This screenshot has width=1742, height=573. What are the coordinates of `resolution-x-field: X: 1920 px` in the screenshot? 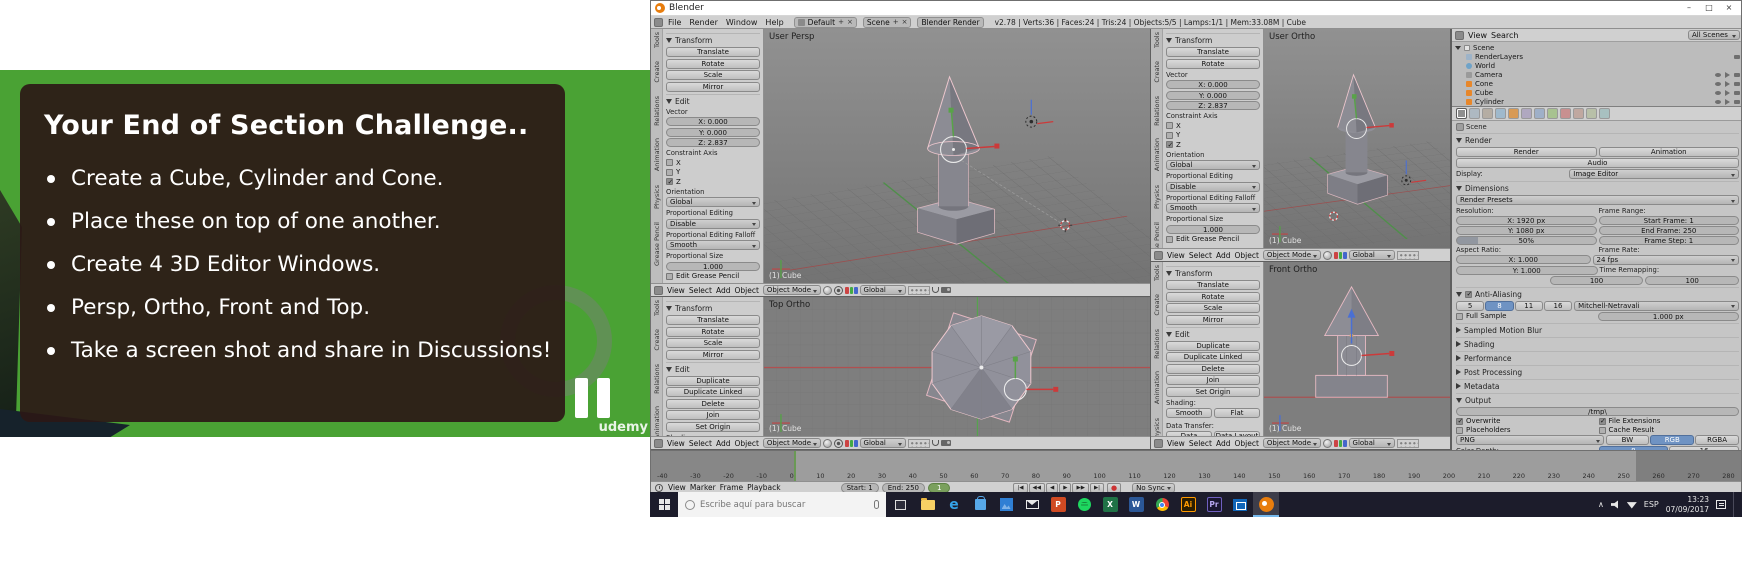 It's located at (1526, 220).